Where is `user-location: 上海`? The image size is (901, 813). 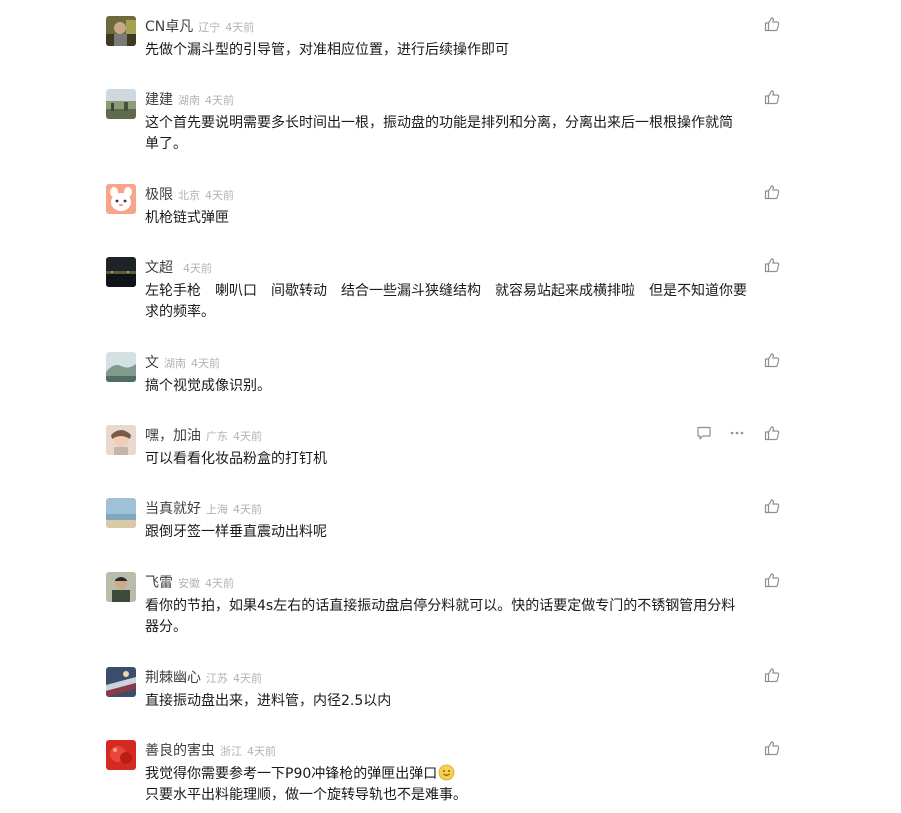
user-location: 上海 is located at coordinates (217, 509).